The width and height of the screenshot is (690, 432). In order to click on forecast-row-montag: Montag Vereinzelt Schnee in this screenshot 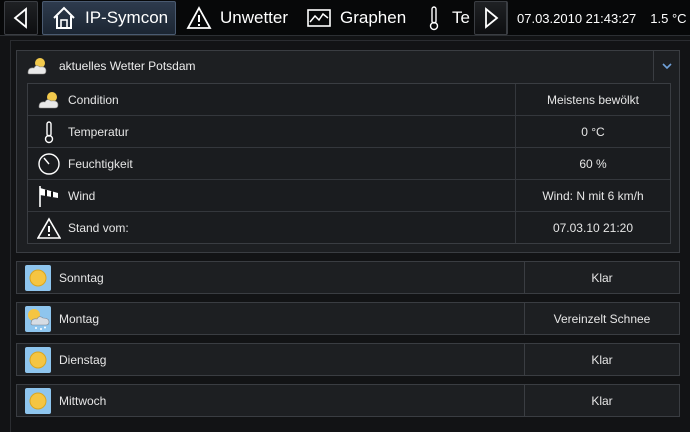, I will do `click(348, 318)`.